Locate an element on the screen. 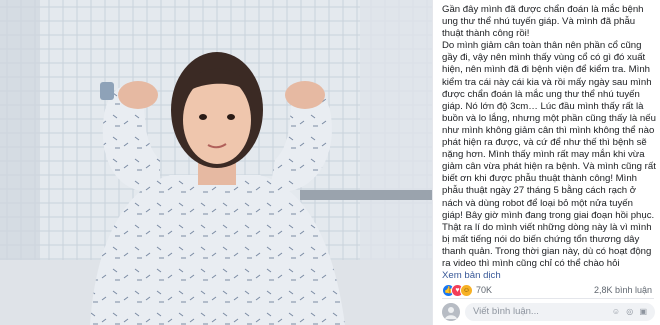 Image resolution: width=660 pixels, height=325 pixels. comment-row: Viết bình luận... ☺ ◎ ▣ is located at coordinates (549, 312).